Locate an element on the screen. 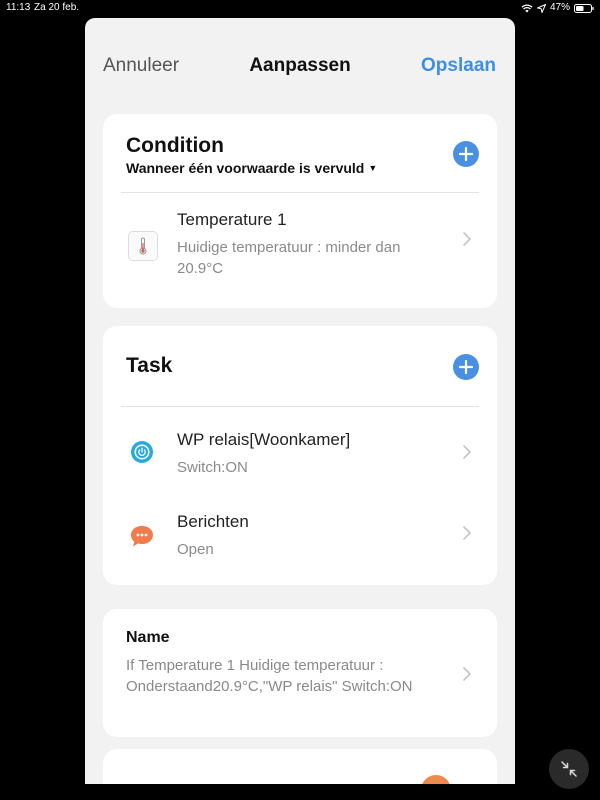 This screenshot has height=800, width=600. name-label: Name is located at coordinates (148, 637).